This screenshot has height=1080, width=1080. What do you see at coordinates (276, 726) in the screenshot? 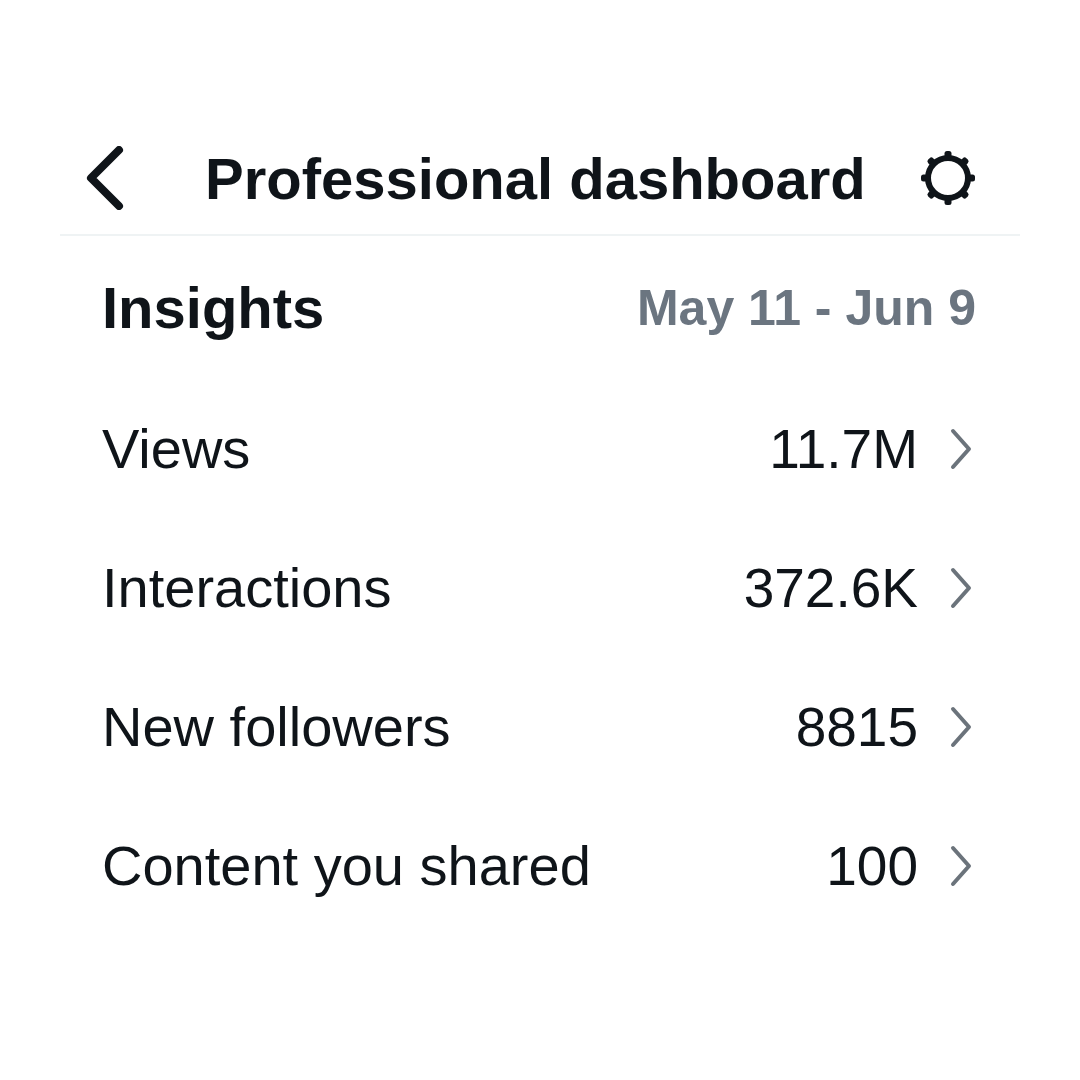
I see `metric-label: New followers` at bounding box center [276, 726].